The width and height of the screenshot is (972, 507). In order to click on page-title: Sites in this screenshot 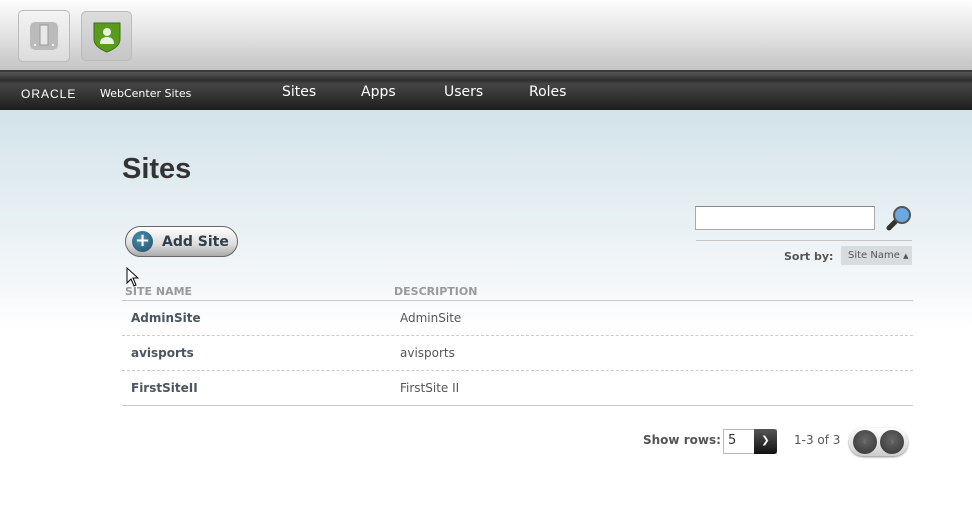, I will do `click(157, 169)`.